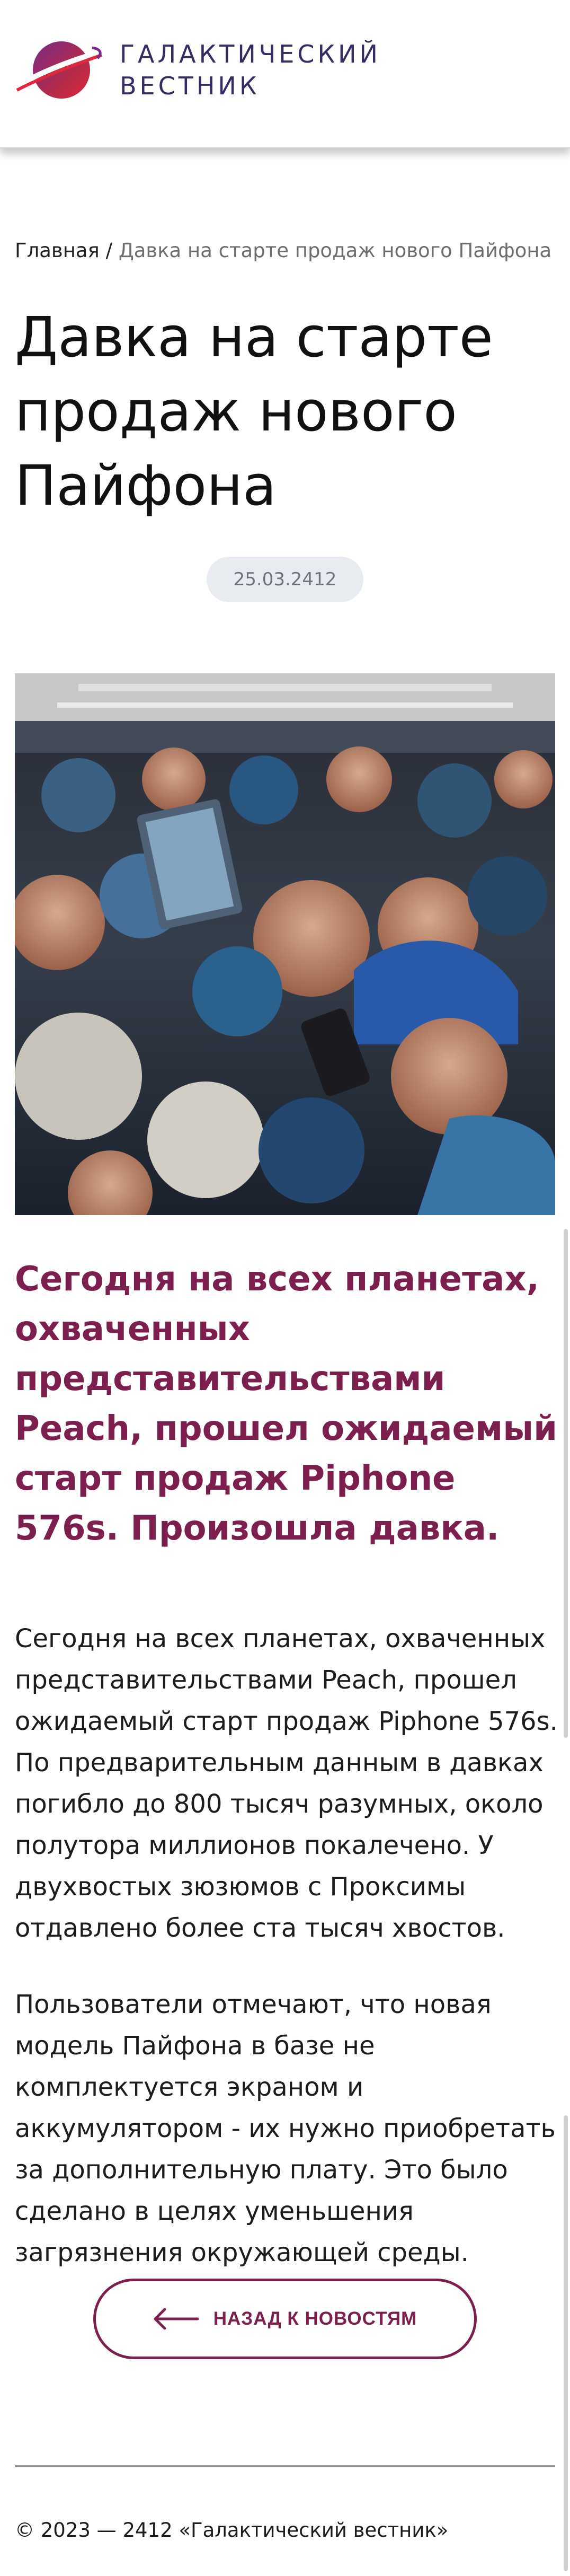 This screenshot has width=570, height=2576. Describe the element at coordinates (176, 2318) in the screenshot. I see `arrow-left-icon` at that location.